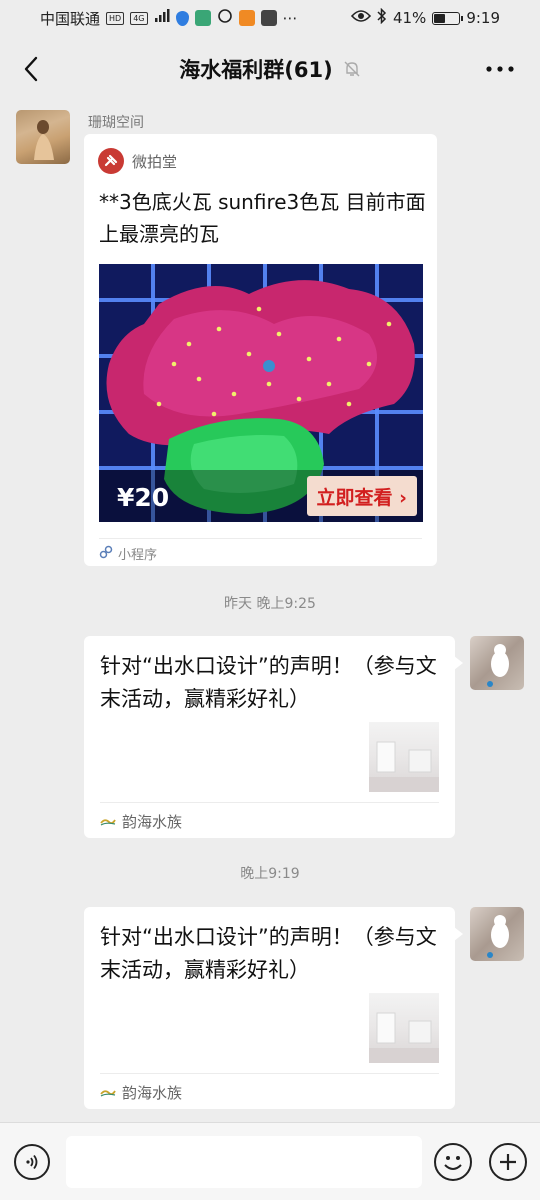 Image resolution: width=540 pixels, height=1200 pixels. I want to click on view-now-button: 立即查看 ›, so click(361, 496).